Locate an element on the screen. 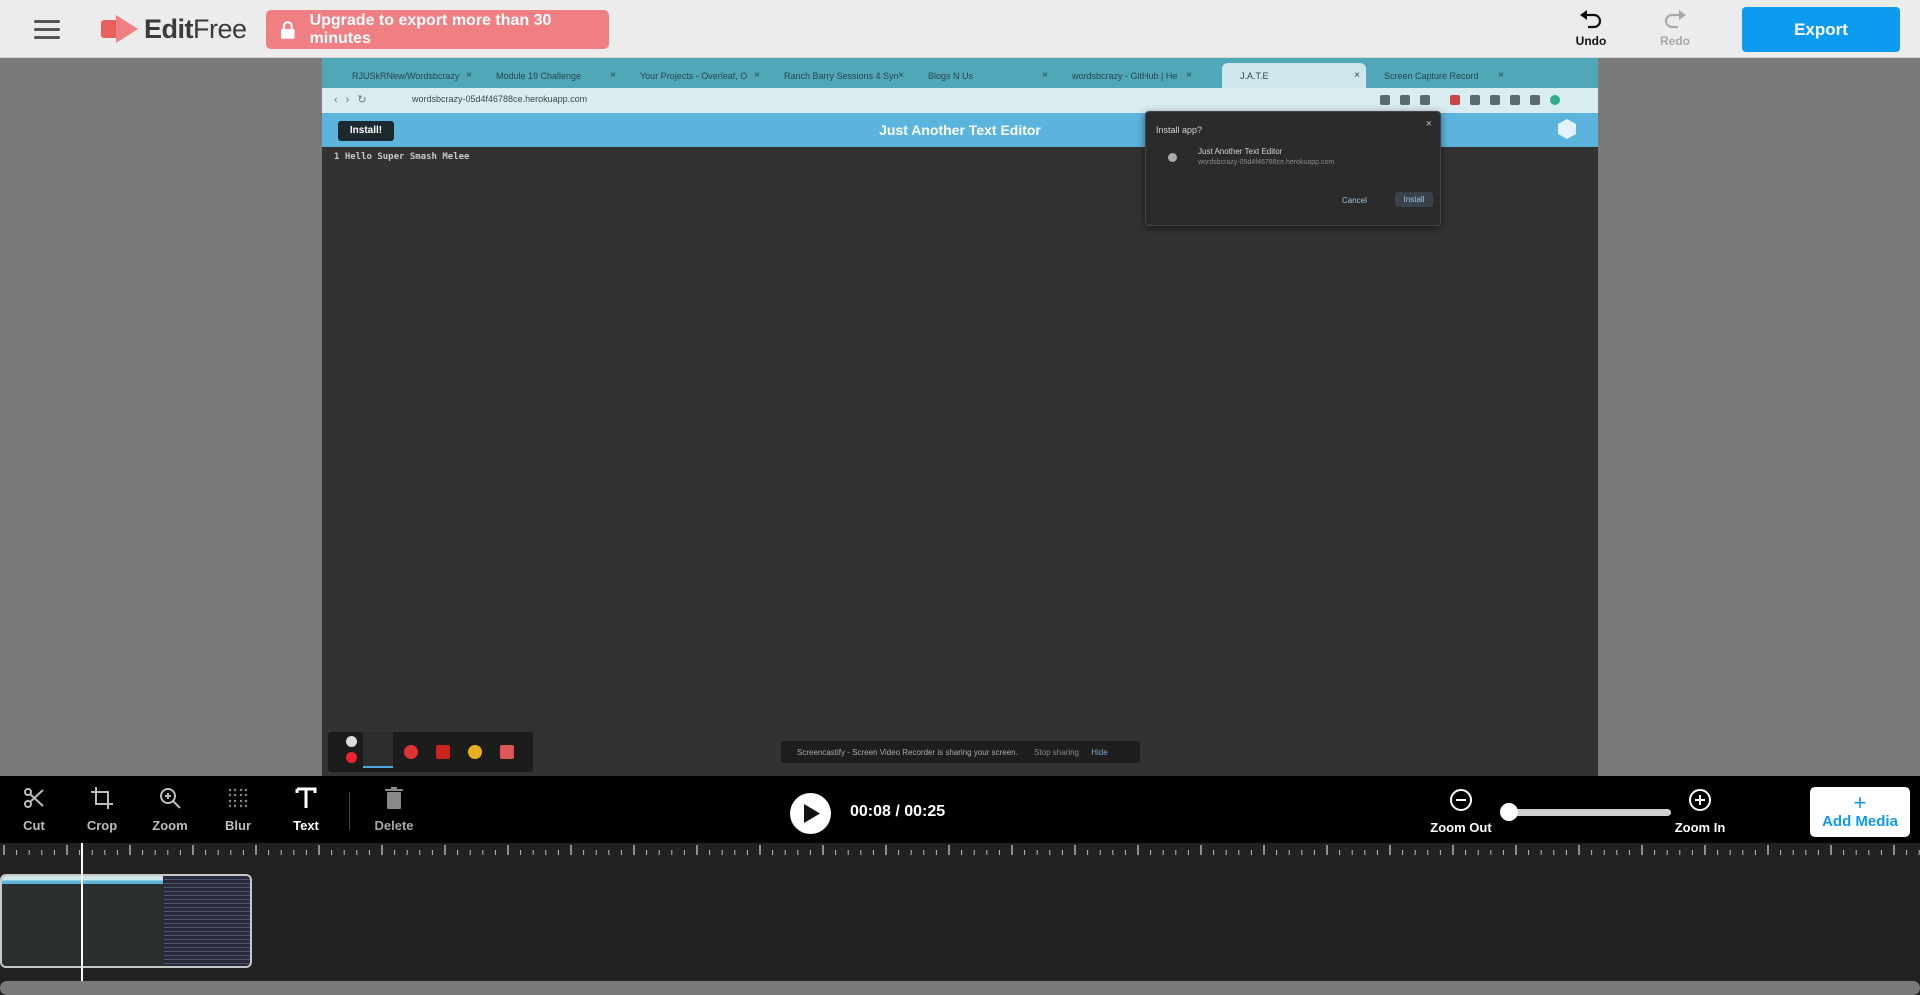  recorded-tab: Screen Capture Record × is located at coordinates (1444, 75).